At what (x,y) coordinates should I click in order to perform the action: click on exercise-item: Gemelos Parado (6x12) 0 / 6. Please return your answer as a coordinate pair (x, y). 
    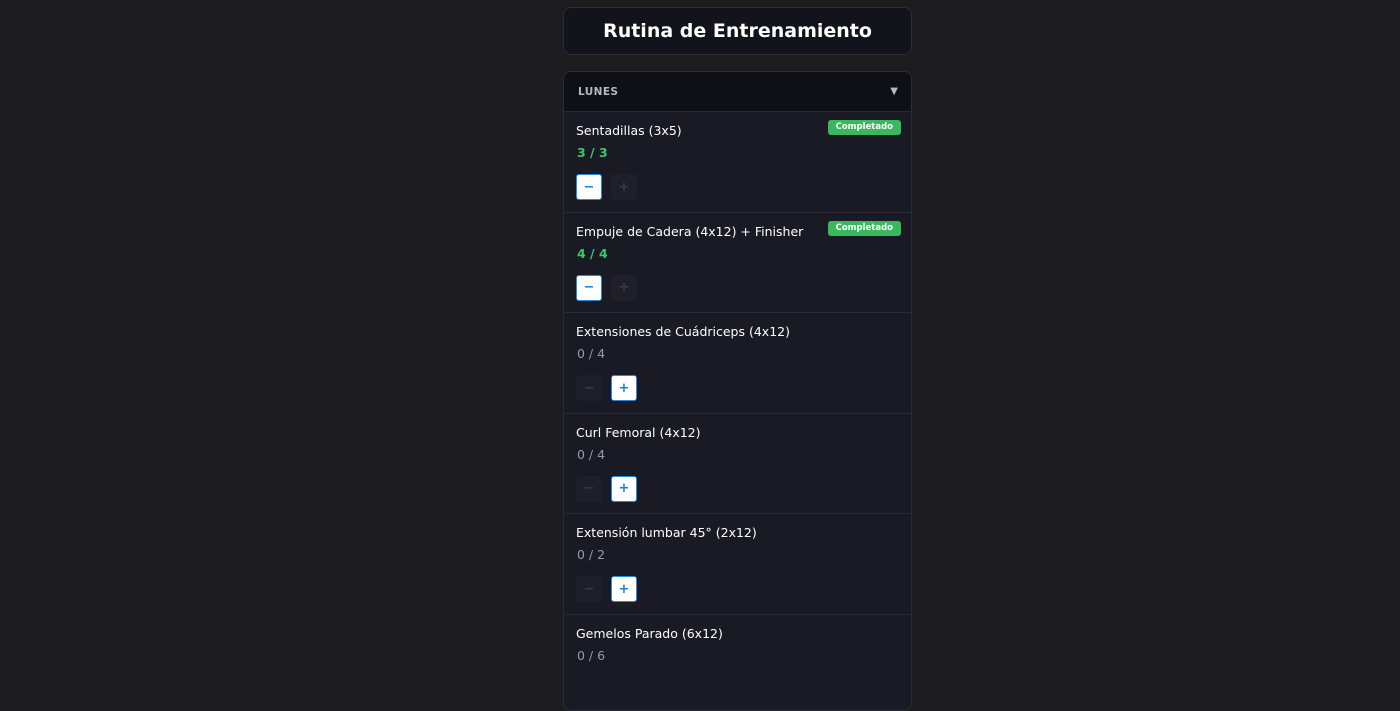
    Looking at the image, I should click on (737, 663).